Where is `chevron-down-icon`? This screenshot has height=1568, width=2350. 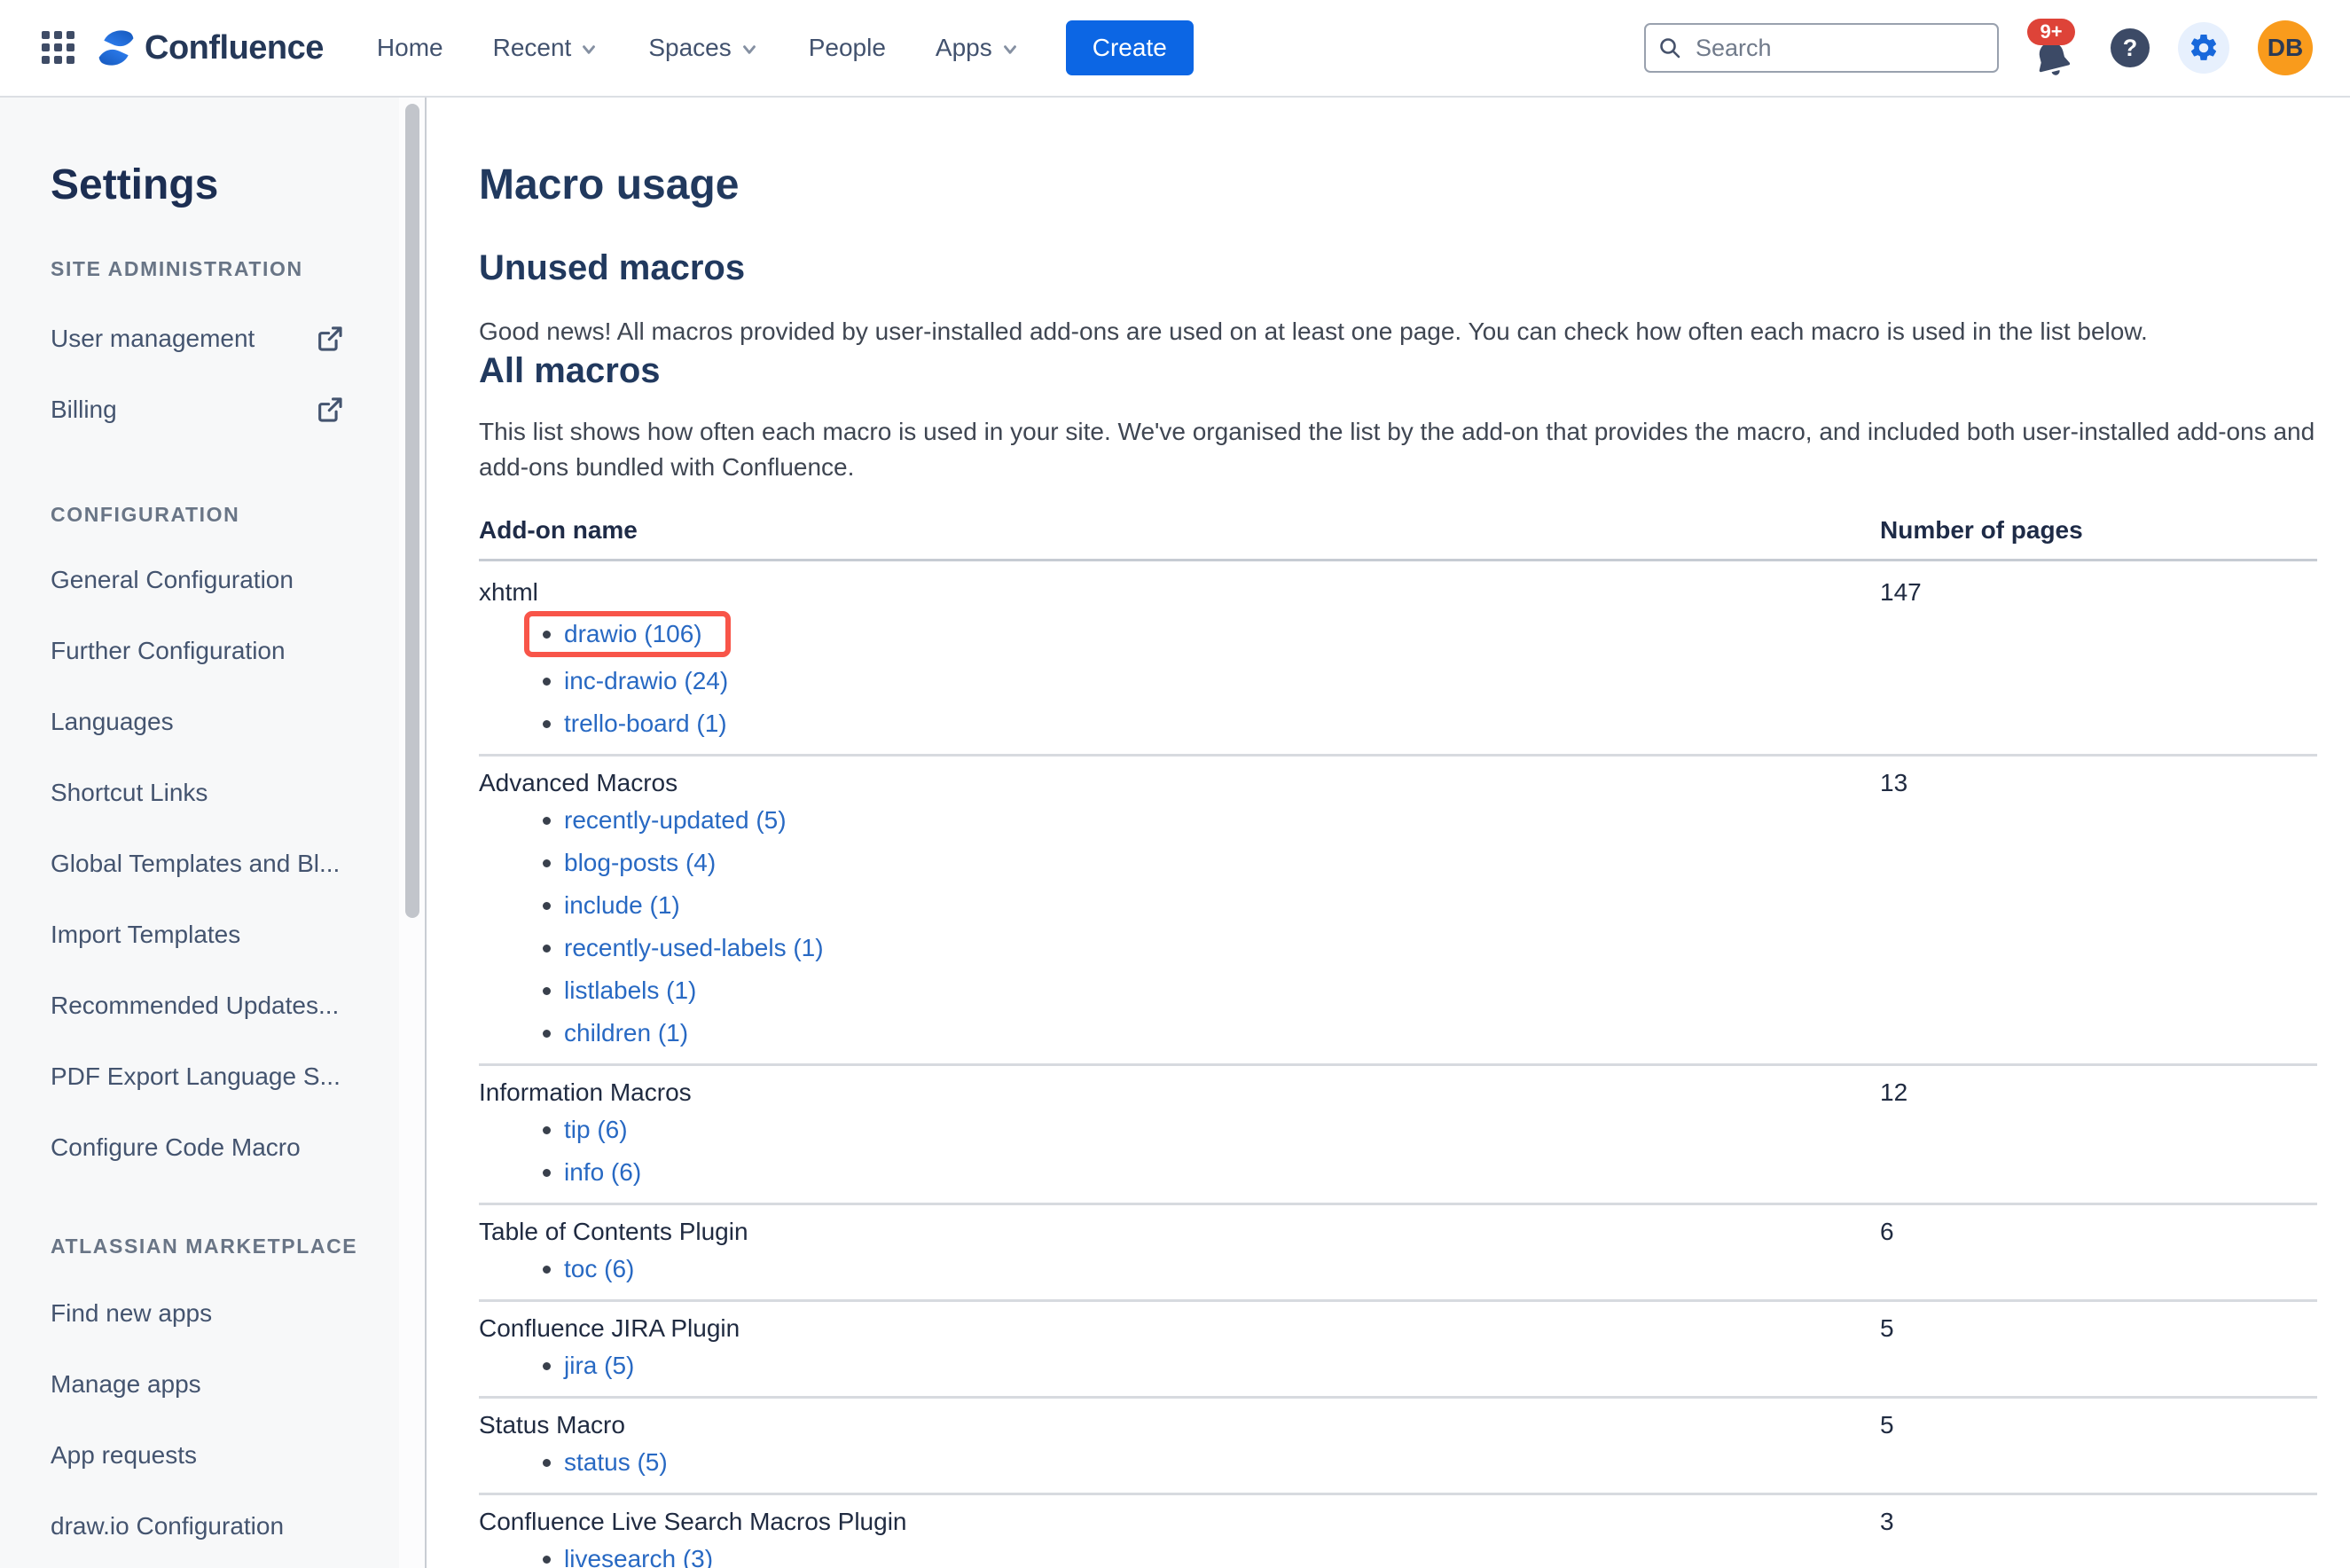
chevron-down-icon is located at coordinates (749, 50).